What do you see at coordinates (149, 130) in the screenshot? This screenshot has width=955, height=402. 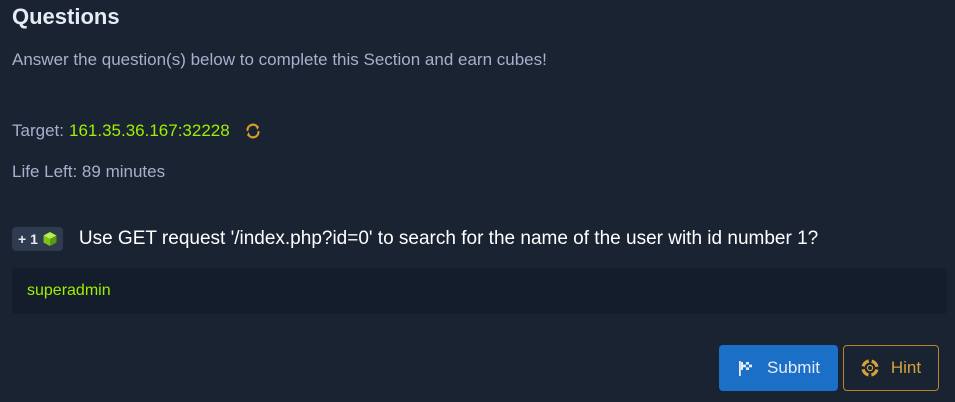 I see `target-value: 161.35.36.167:32228` at bounding box center [149, 130].